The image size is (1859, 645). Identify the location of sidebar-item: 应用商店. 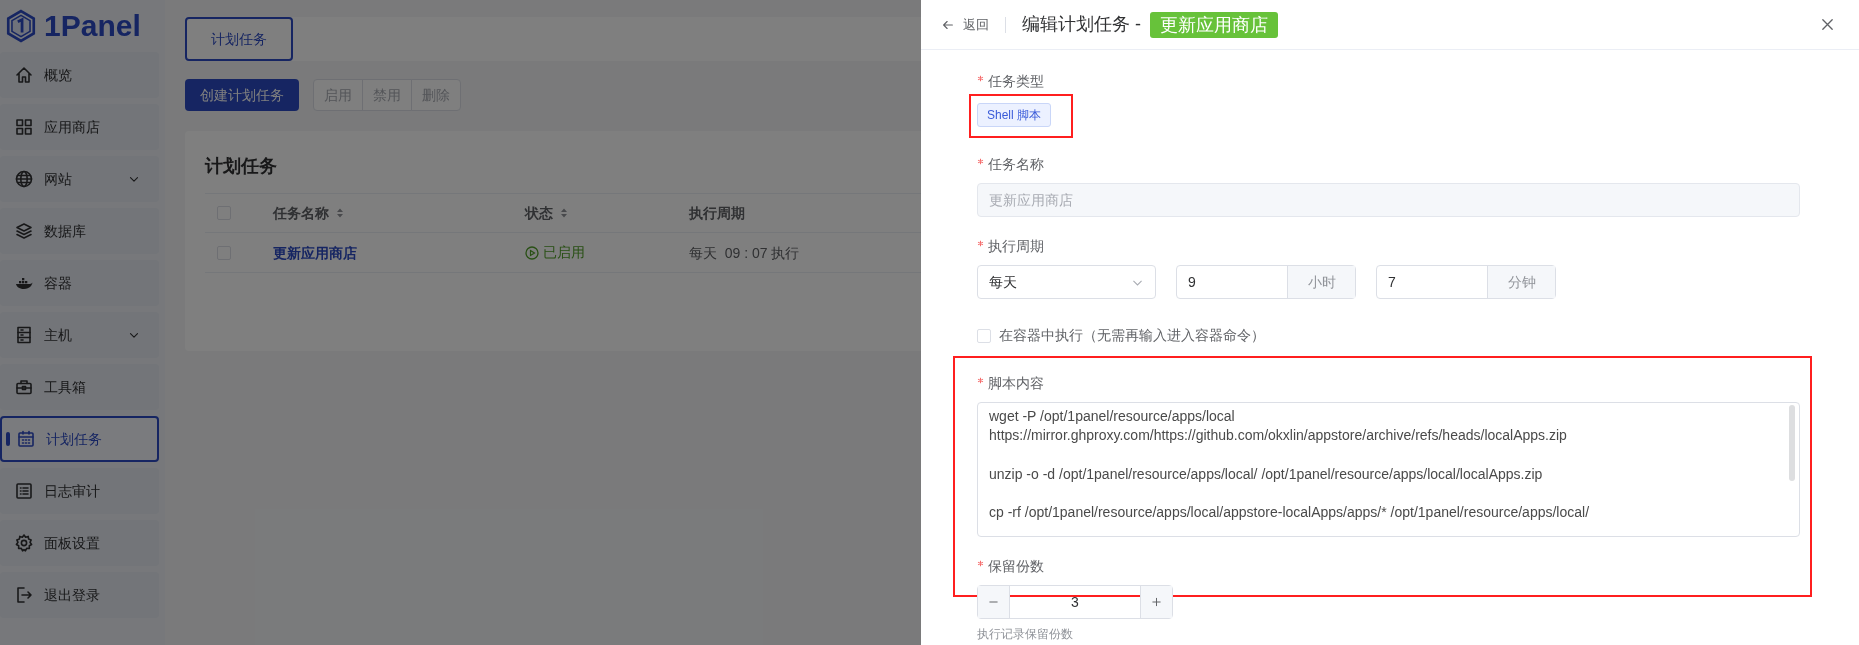
(79, 127).